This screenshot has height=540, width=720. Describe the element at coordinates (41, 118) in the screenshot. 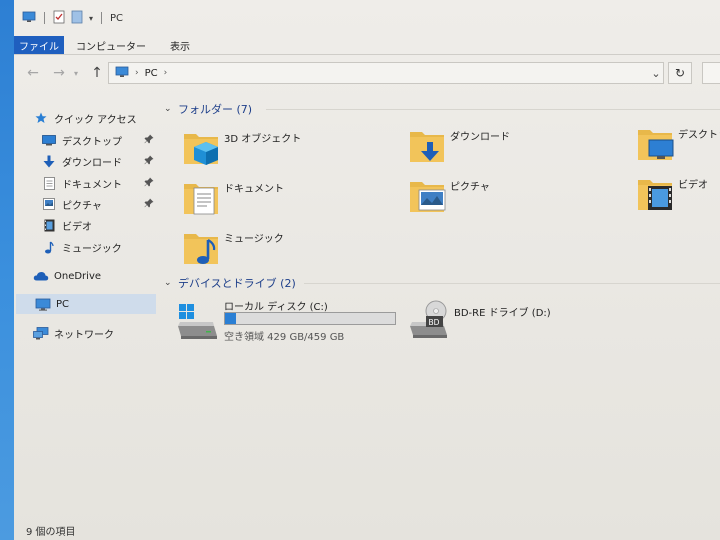

I see `star-icon` at that location.